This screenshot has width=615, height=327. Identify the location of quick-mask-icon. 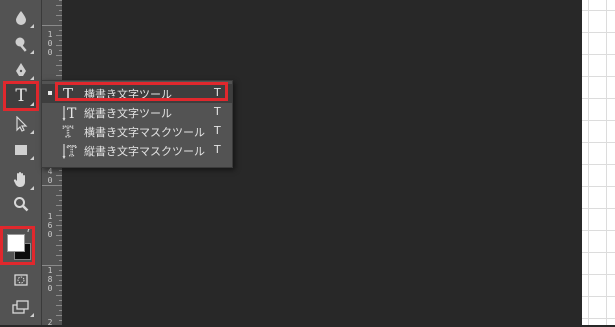
(21, 280).